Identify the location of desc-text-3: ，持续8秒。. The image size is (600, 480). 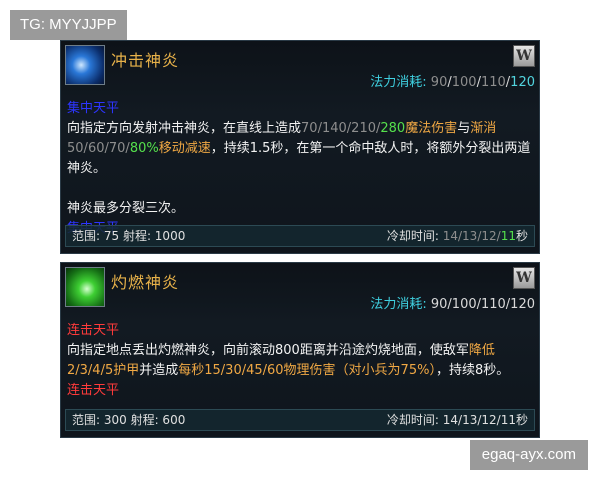
(472, 370).